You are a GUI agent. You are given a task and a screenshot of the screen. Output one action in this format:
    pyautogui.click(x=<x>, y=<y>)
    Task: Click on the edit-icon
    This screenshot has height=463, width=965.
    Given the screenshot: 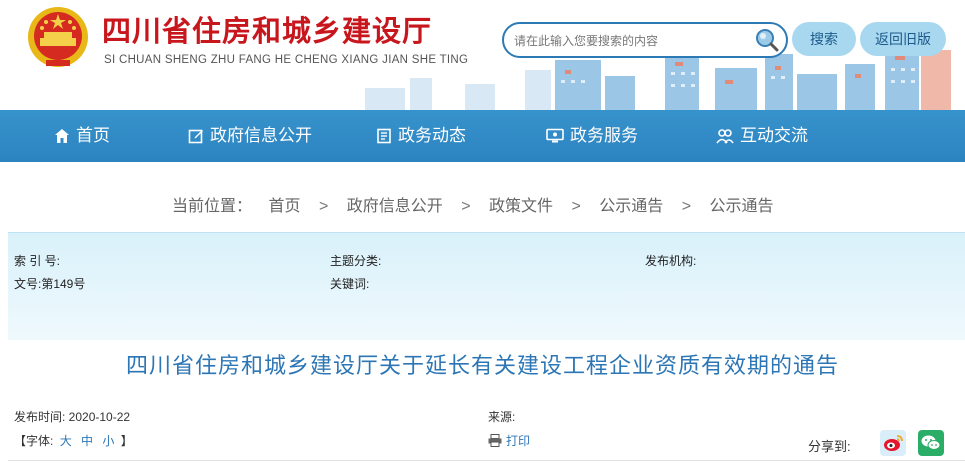 What is the action you would take?
    pyautogui.click(x=195, y=136)
    